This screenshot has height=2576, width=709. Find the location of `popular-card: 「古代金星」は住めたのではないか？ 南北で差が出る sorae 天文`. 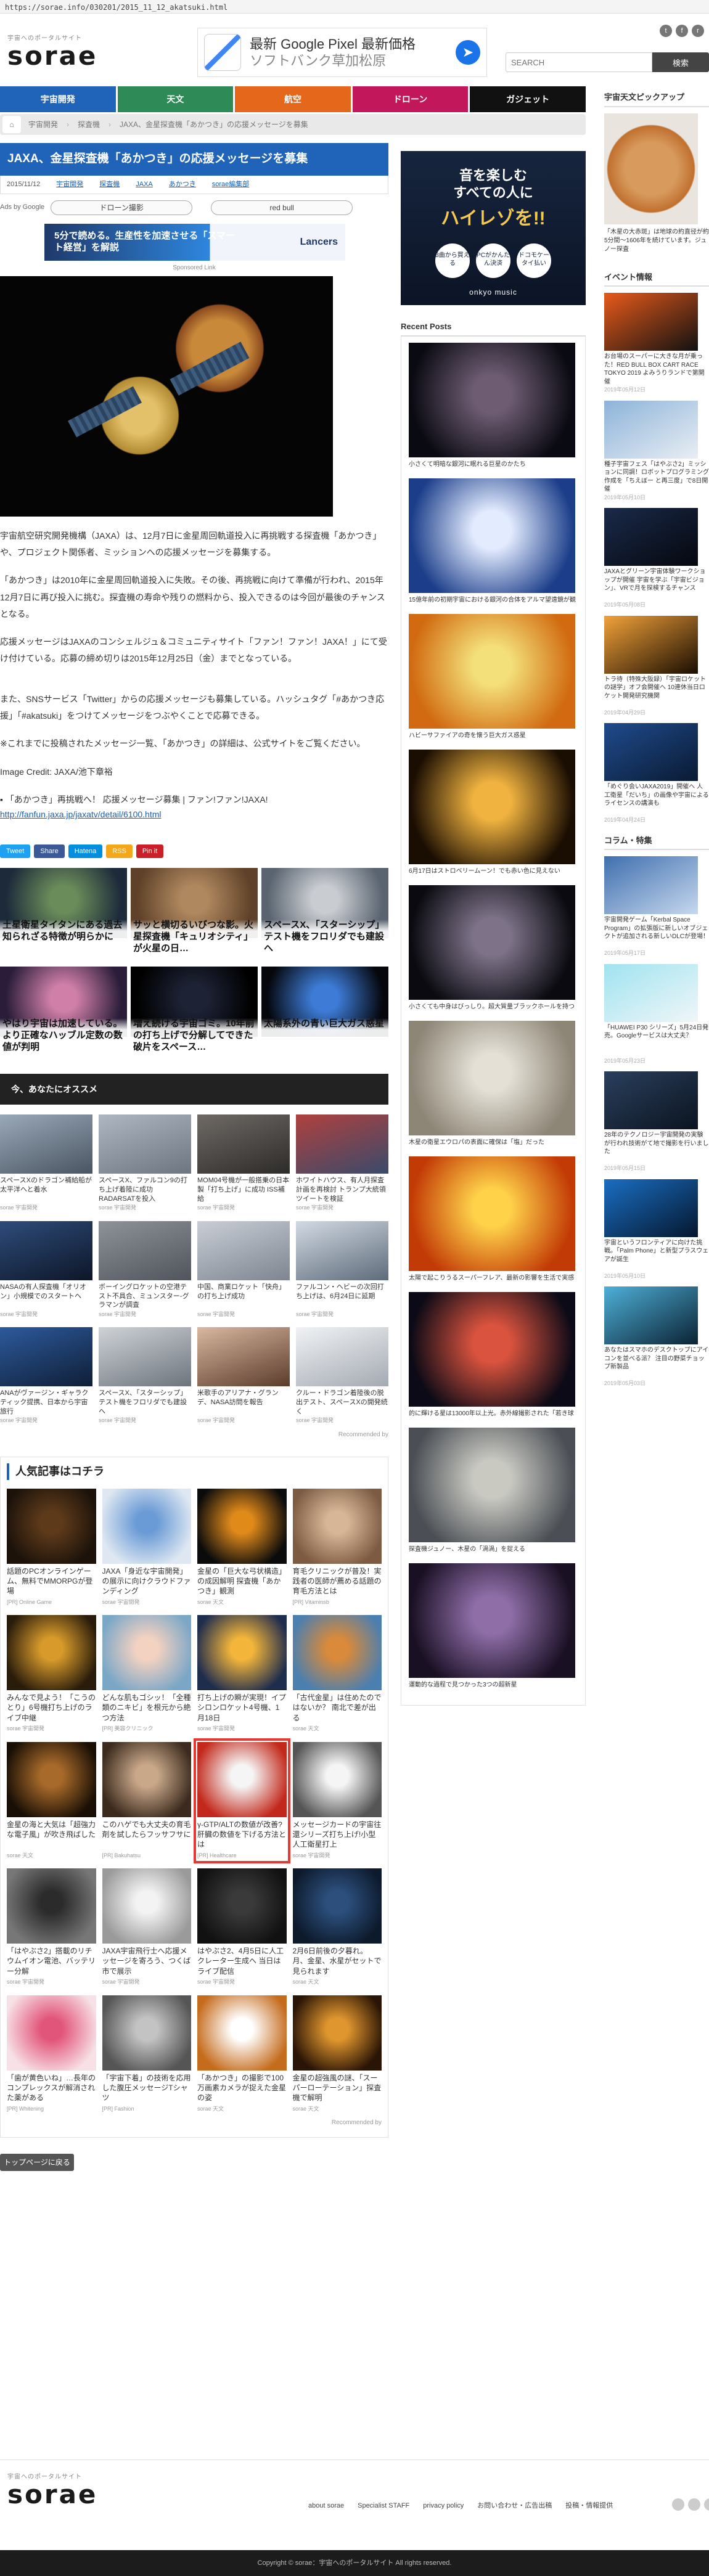

popular-card: 「古代金星」は住めたのではないか？ 南北で差が出る sorae 天文 is located at coordinates (337, 1674).